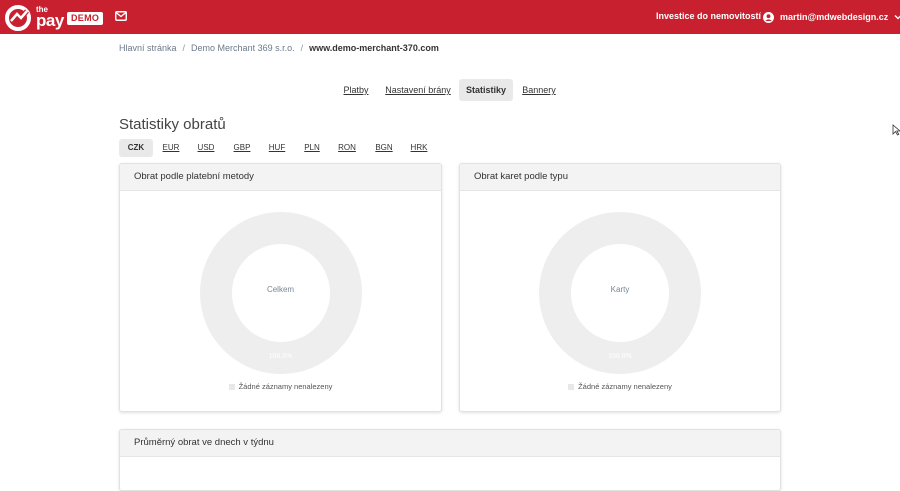  Describe the element at coordinates (242, 148) in the screenshot. I see `currency-gbp: GBP` at that location.